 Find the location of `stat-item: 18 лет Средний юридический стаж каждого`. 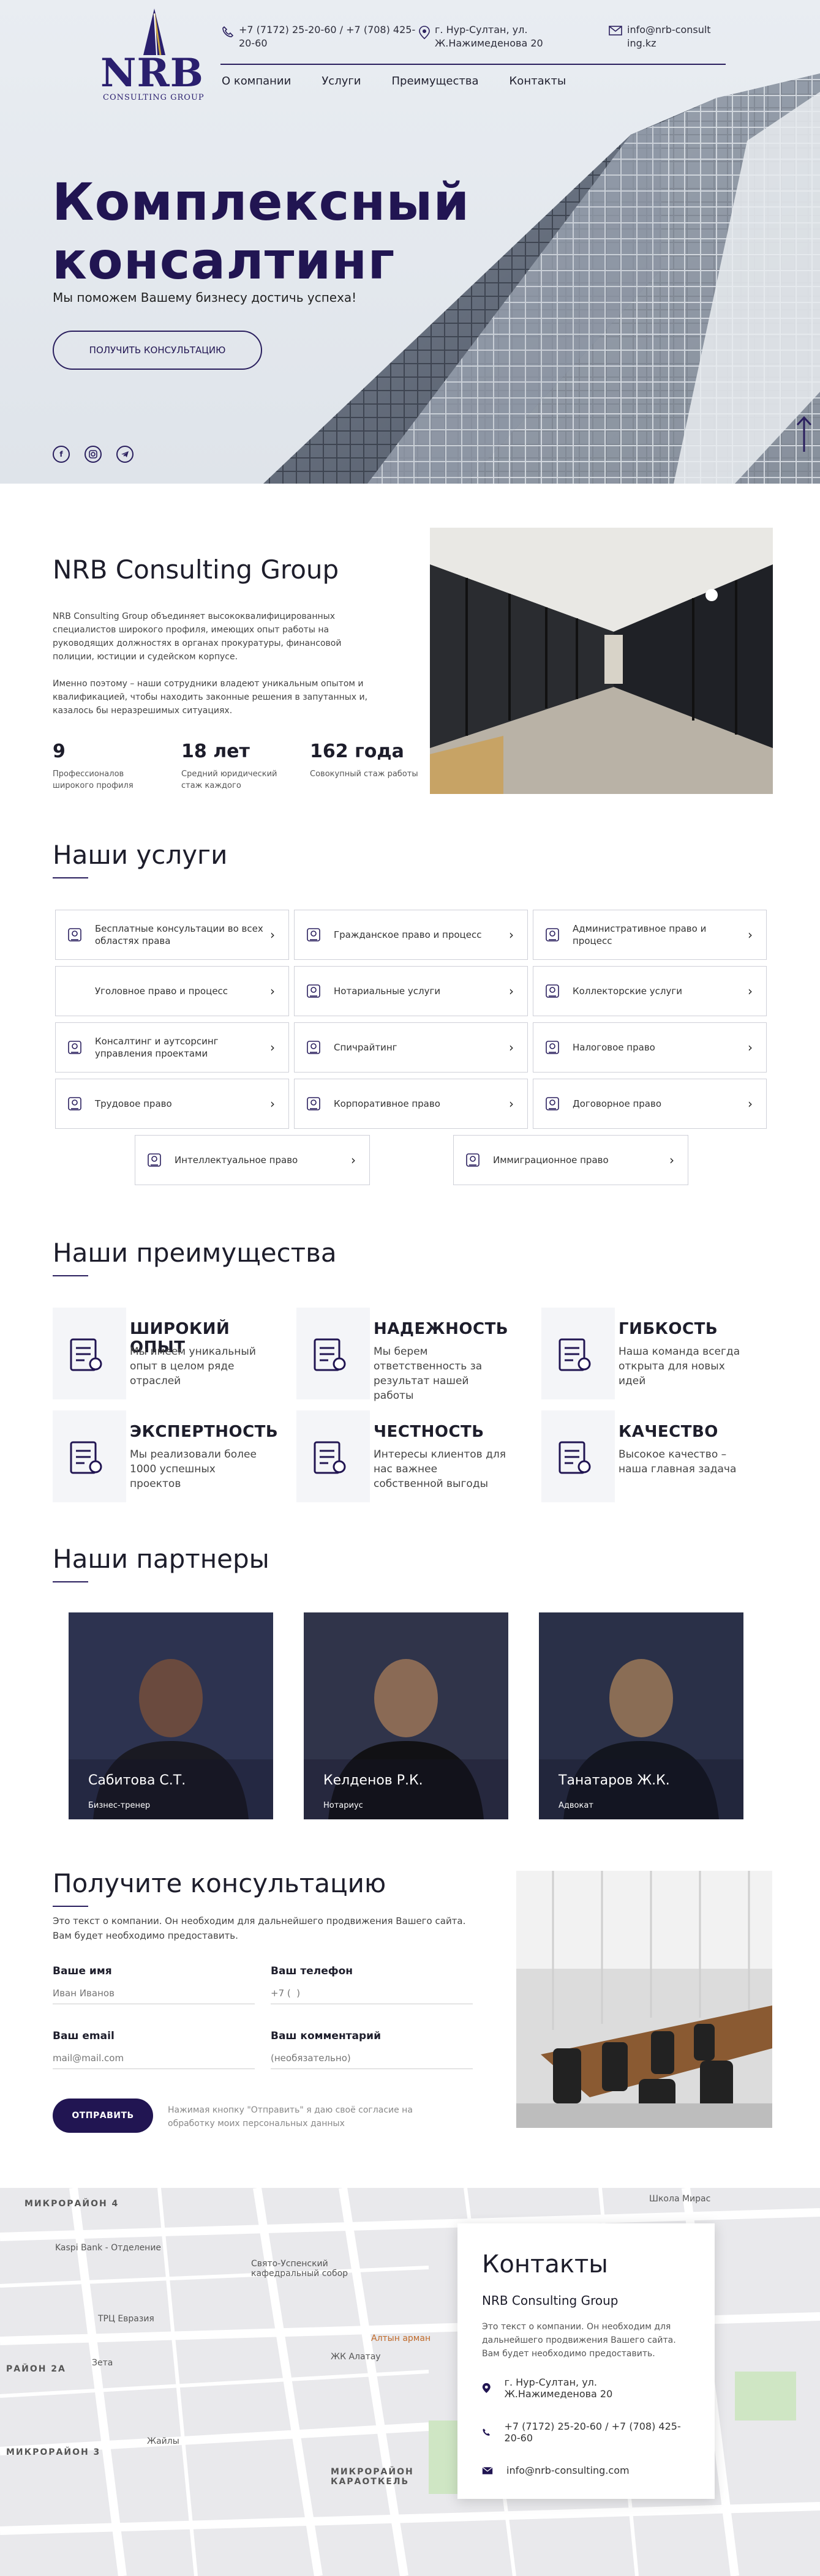

stat-item: 18 лет Средний юридический стаж каждого is located at coordinates (245, 767).